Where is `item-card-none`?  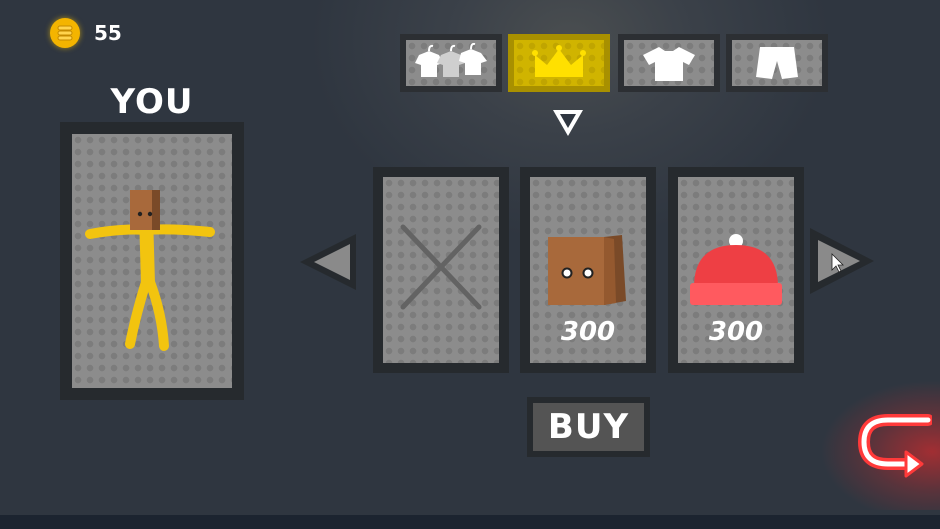 item-card-none is located at coordinates (441, 270).